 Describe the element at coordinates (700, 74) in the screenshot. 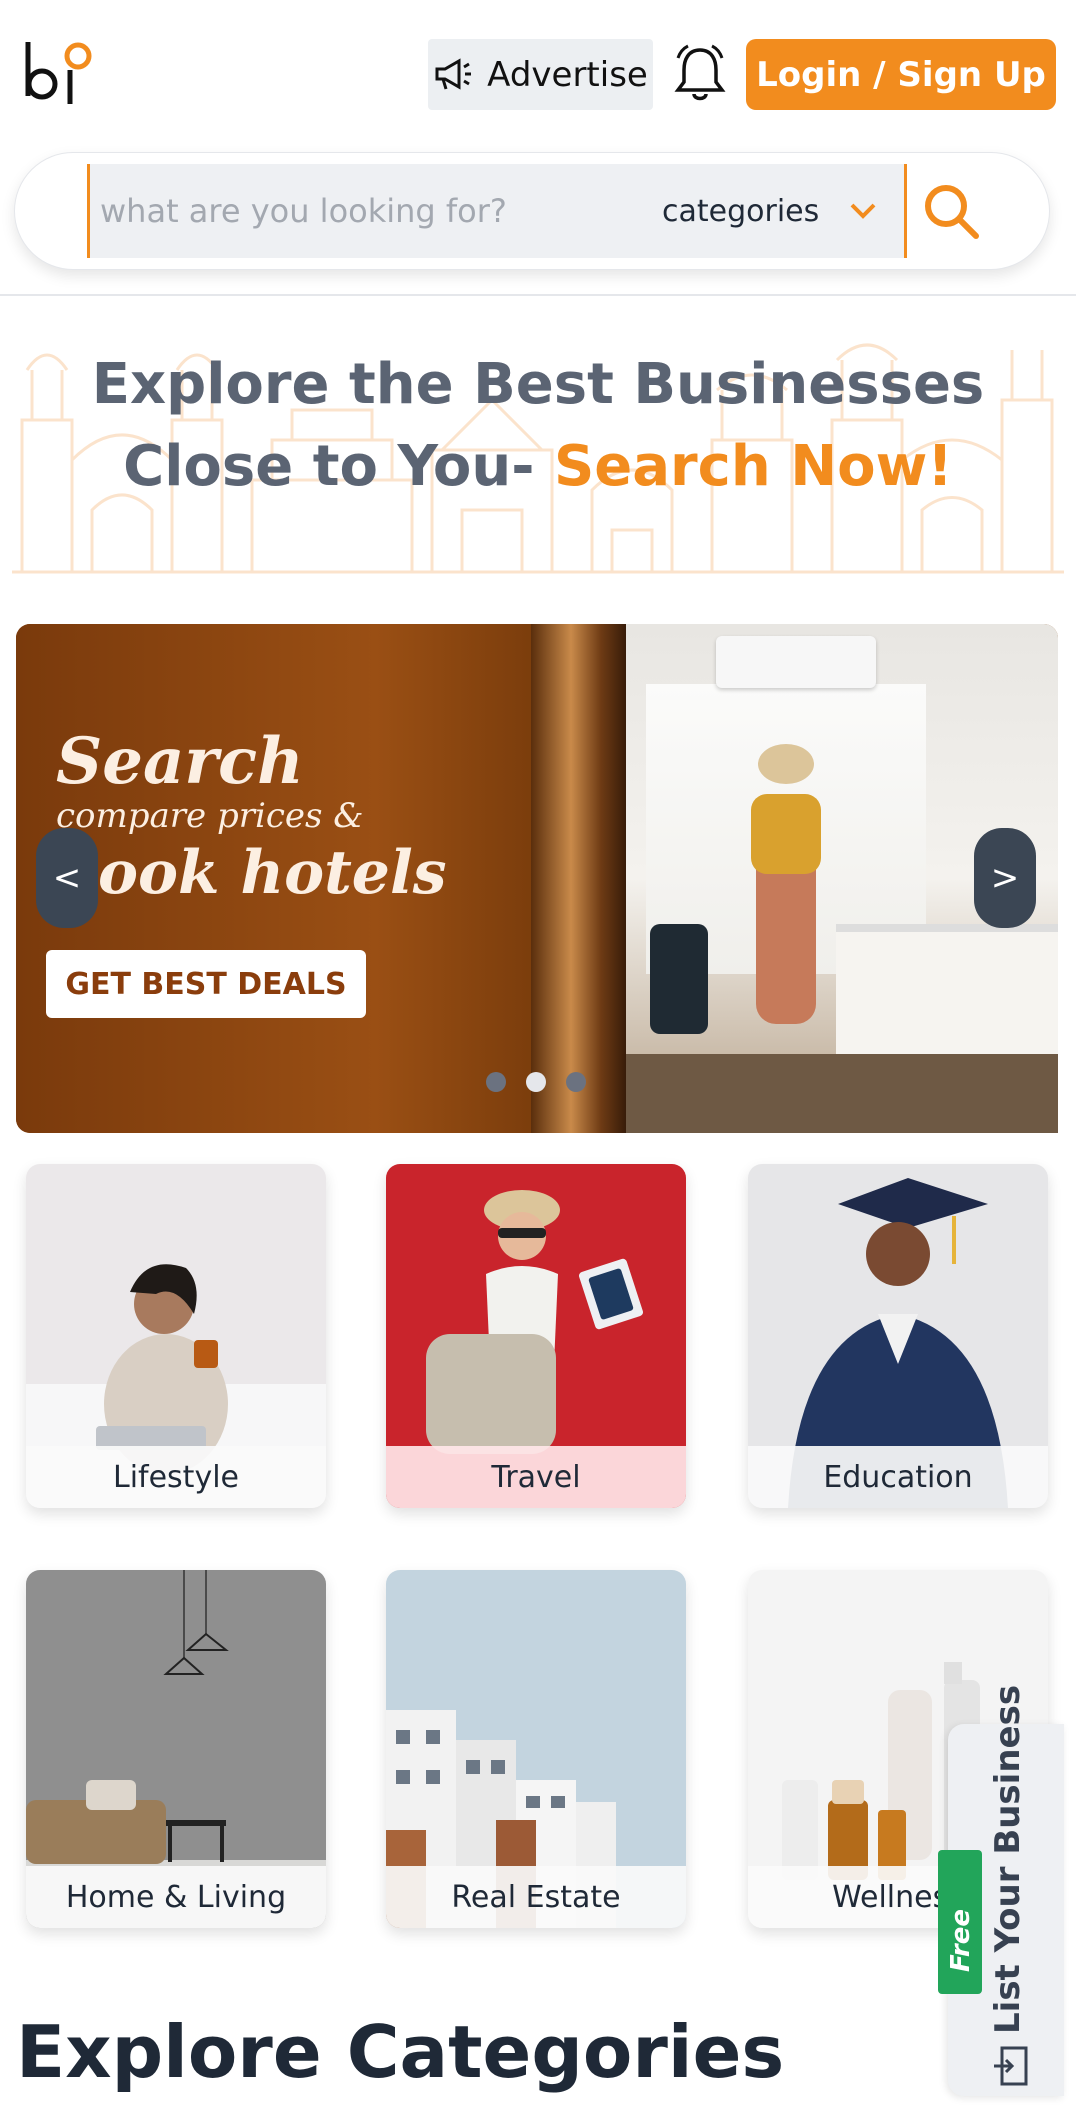

I see `notification-bell-icon` at that location.